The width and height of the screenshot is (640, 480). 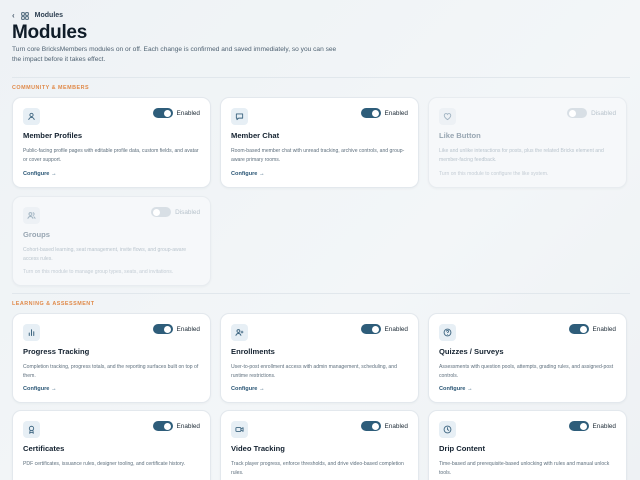 I want to click on clock-icon, so click(x=447, y=429).